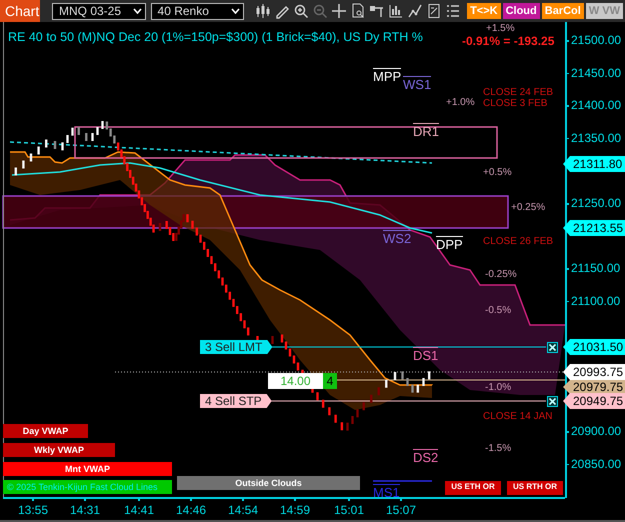 The height and width of the screenshot is (522, 625). I want to click on price-axis-label: 20900.00, so click(596, 431).